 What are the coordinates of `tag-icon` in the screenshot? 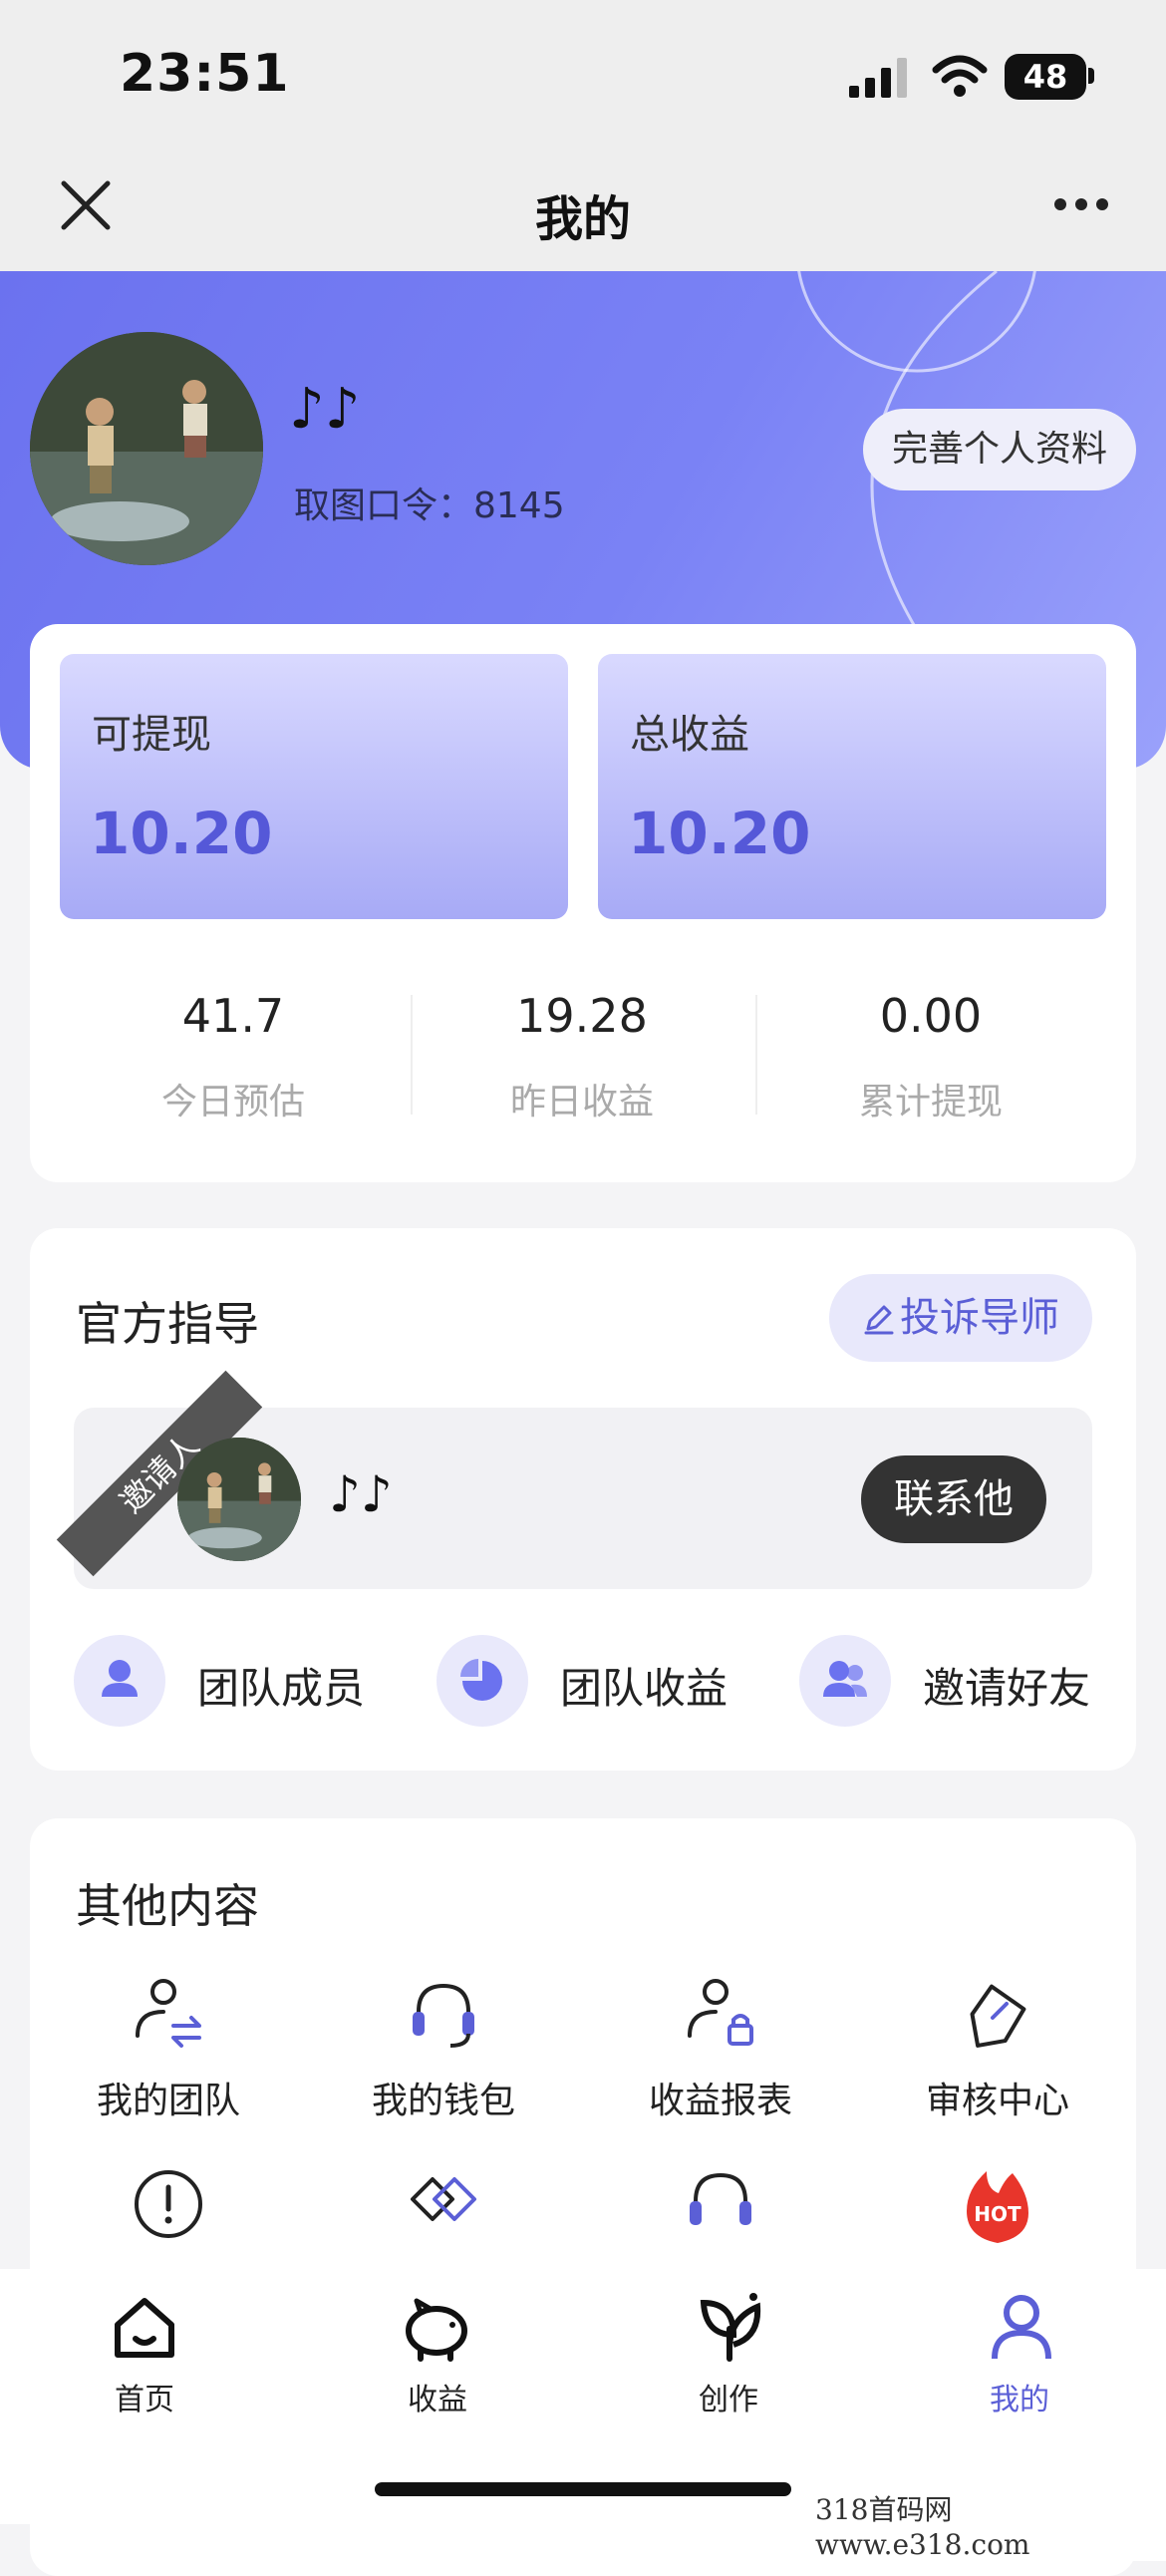 It's located at (997, 2015).